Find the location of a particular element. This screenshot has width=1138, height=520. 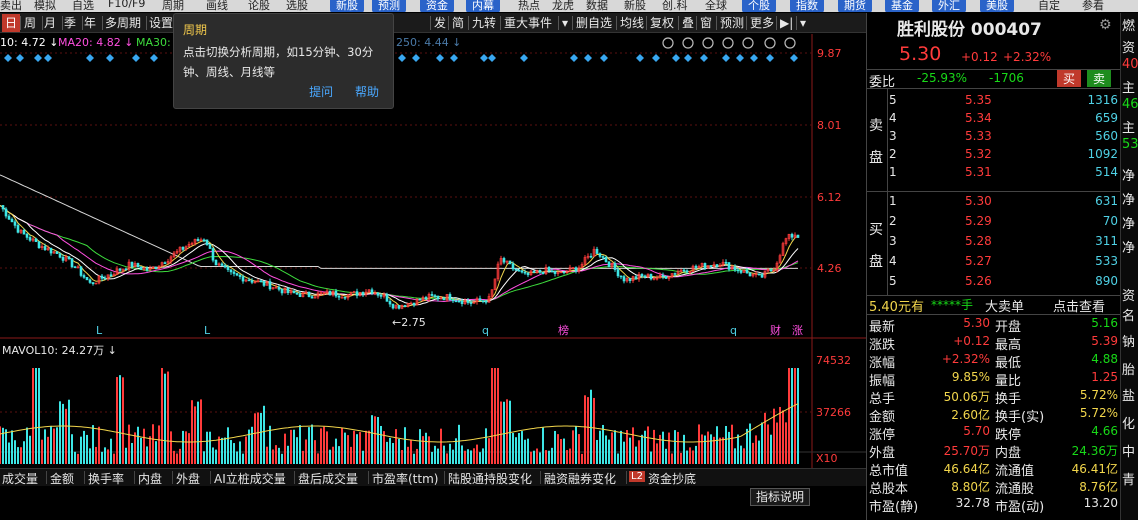

toolbar-button: 简 is located at coordinates (458, 23).